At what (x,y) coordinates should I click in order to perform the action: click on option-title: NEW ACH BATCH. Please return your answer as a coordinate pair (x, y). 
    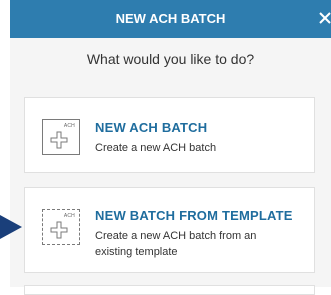
    Looking at the image, I should click on (151, 127).